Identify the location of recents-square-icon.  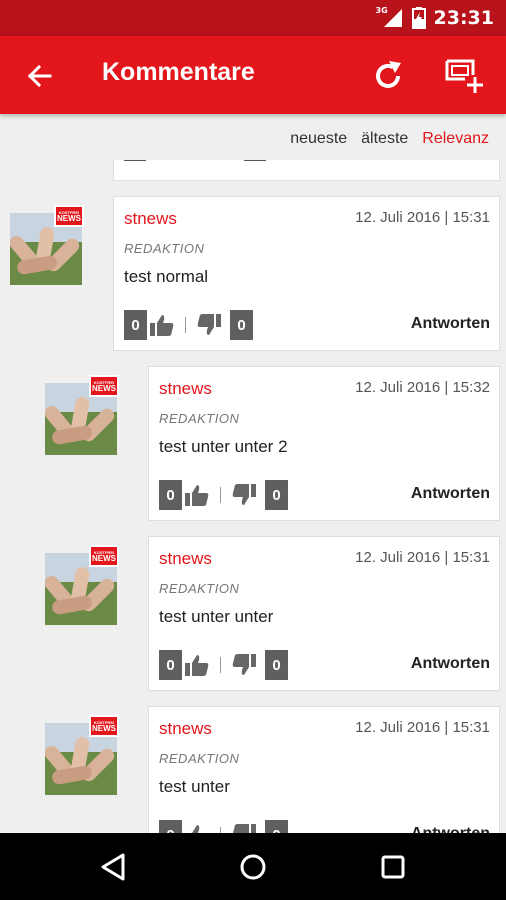
(393, 867).